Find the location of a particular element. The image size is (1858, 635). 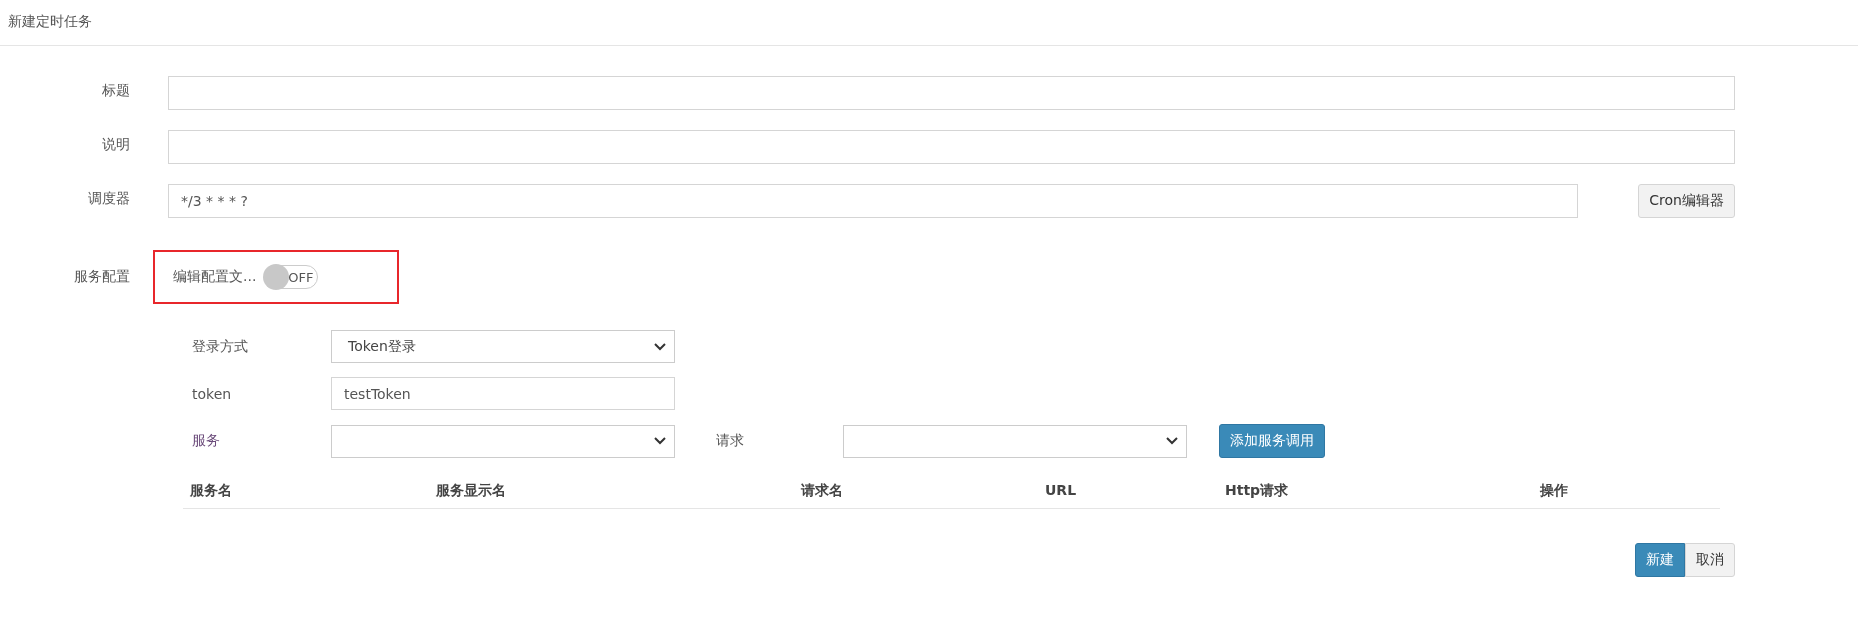

field-label: 服务 is located at coordinates (206, 441).